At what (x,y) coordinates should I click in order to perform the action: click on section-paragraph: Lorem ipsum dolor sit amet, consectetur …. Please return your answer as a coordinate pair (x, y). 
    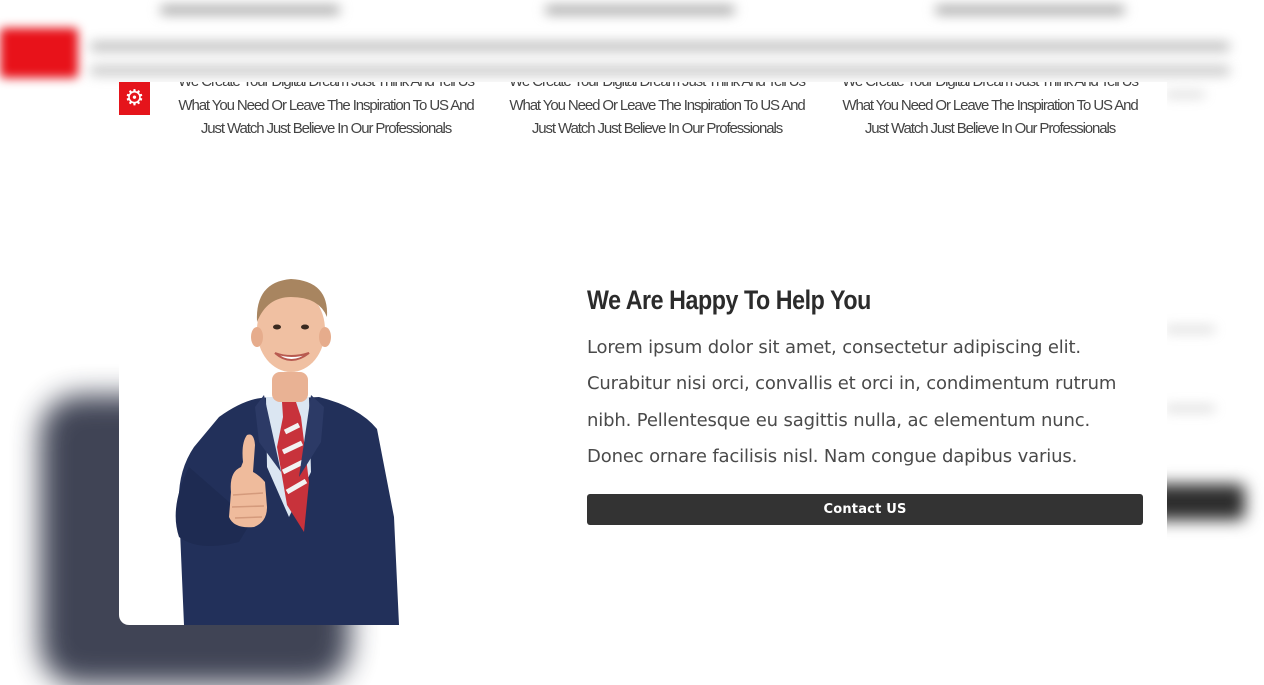
    Looking at the image, I should click on (852, 402).